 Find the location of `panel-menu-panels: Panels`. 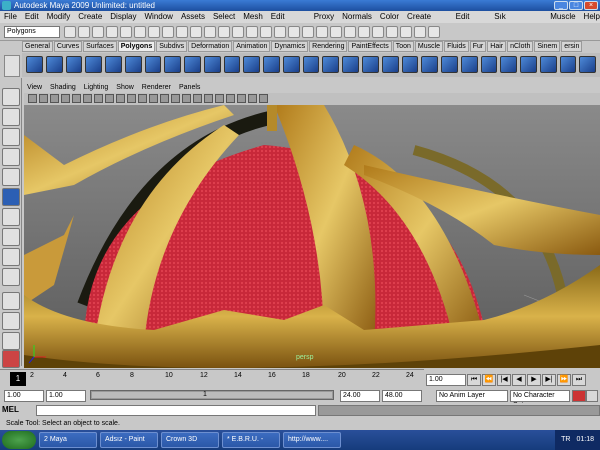

panel-menu-panels: Panels is located at coordinates (189, 88).